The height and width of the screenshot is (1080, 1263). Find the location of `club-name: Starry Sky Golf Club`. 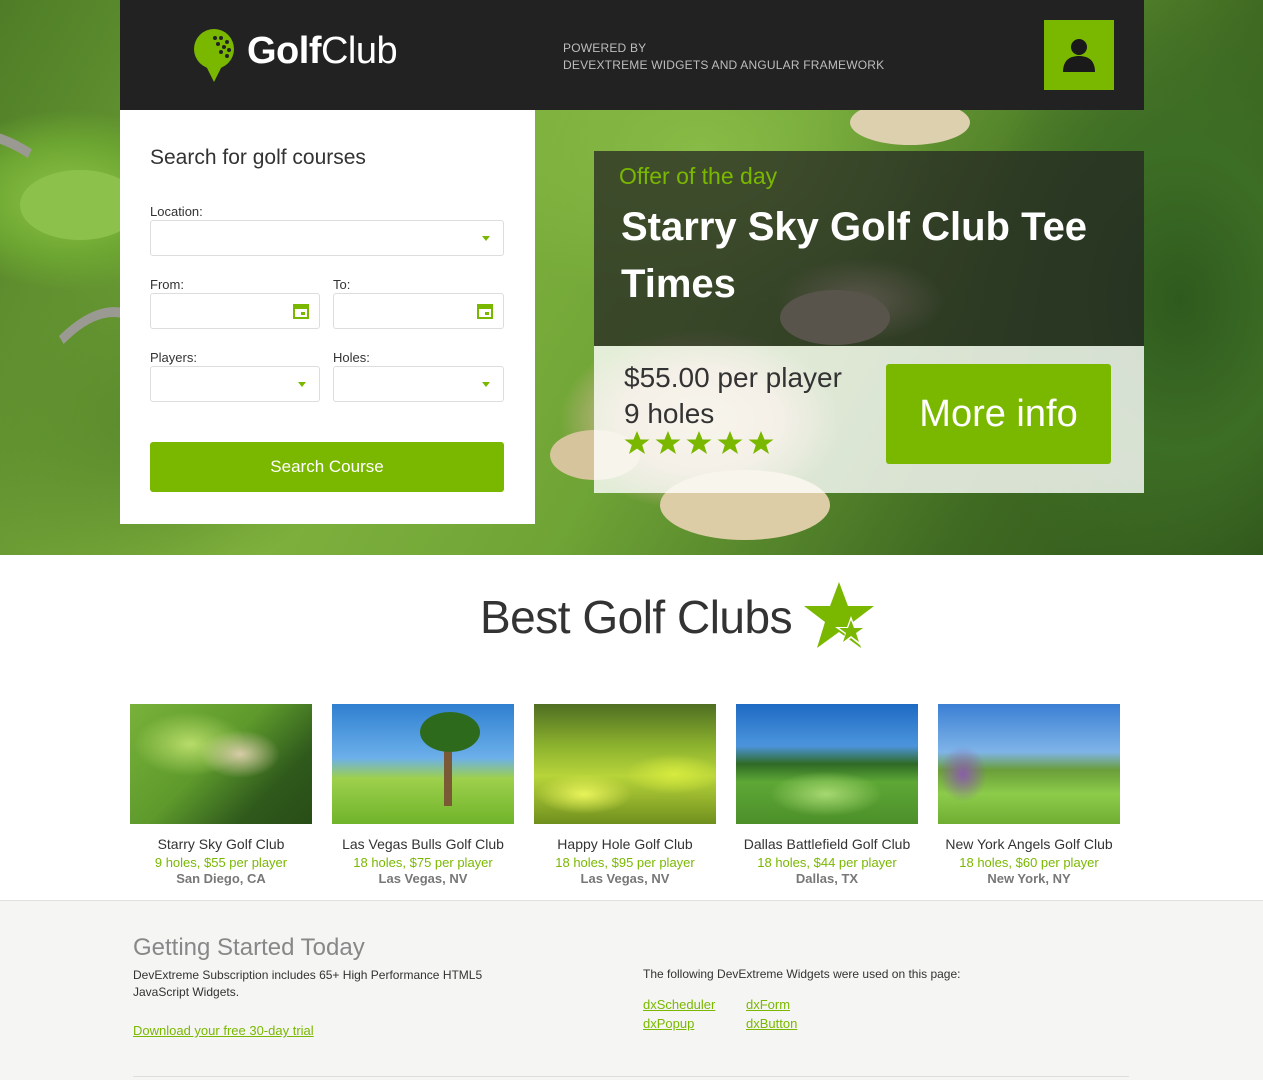

club-name: Starry Sky Golf Club is located at coordinates (221, 844).